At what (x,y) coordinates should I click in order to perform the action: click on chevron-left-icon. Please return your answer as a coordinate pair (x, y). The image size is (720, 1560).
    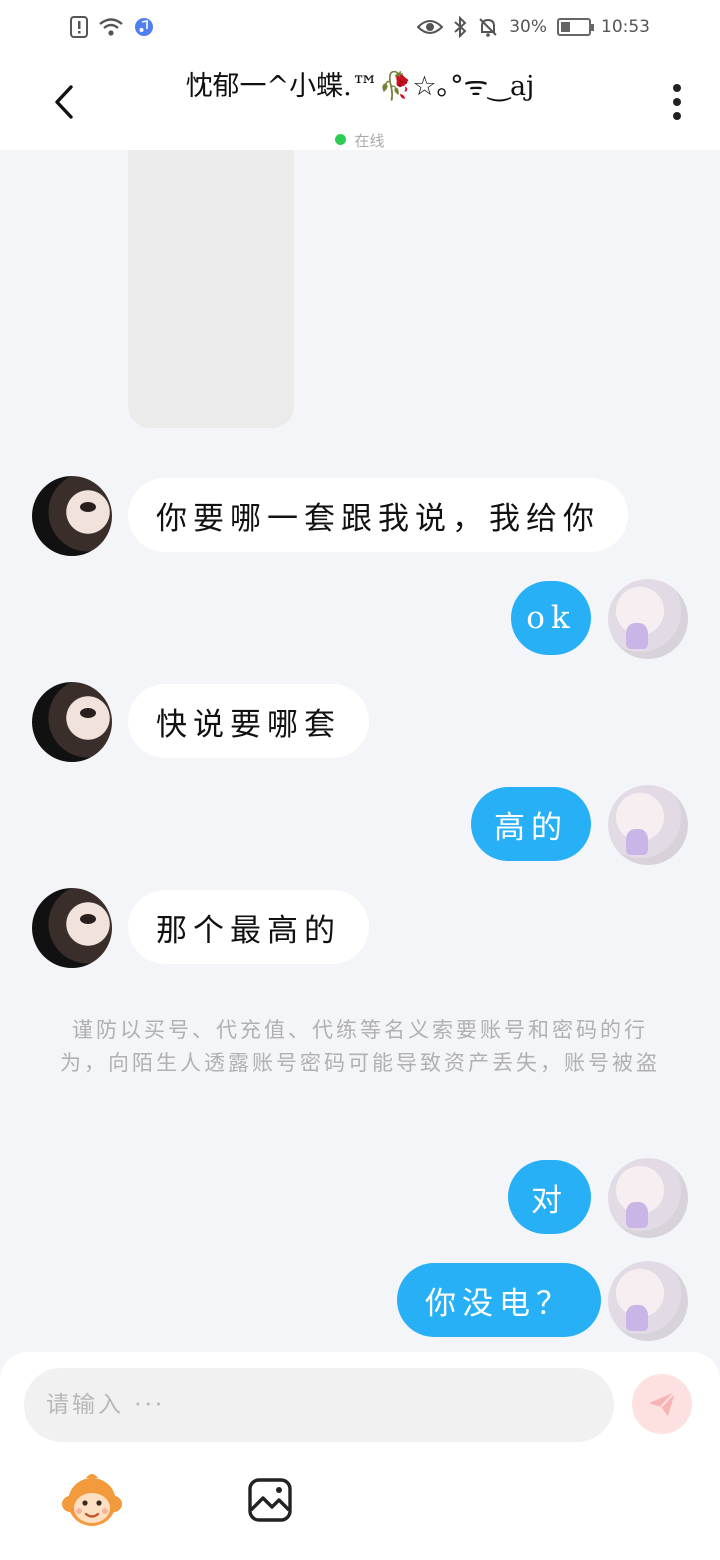
    Looking at the image, I should click on (64, 102).